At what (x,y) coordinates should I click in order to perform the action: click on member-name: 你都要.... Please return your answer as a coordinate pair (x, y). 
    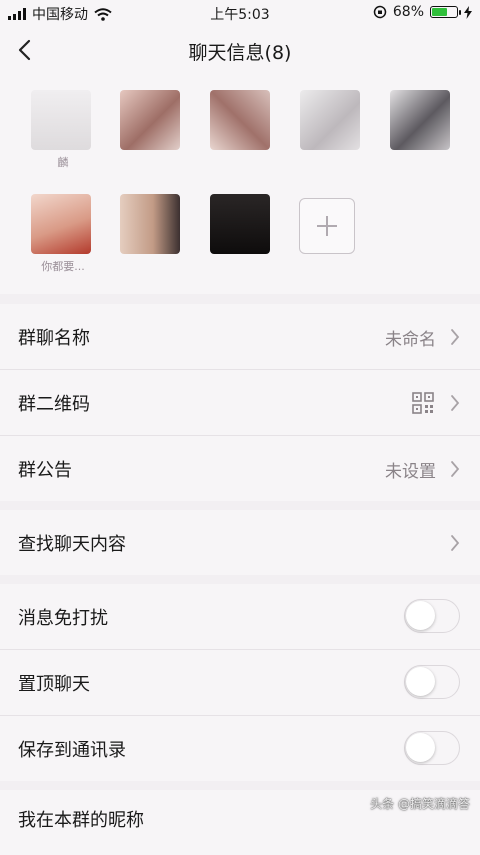
    Looking at the image, I should click on (63, 266).